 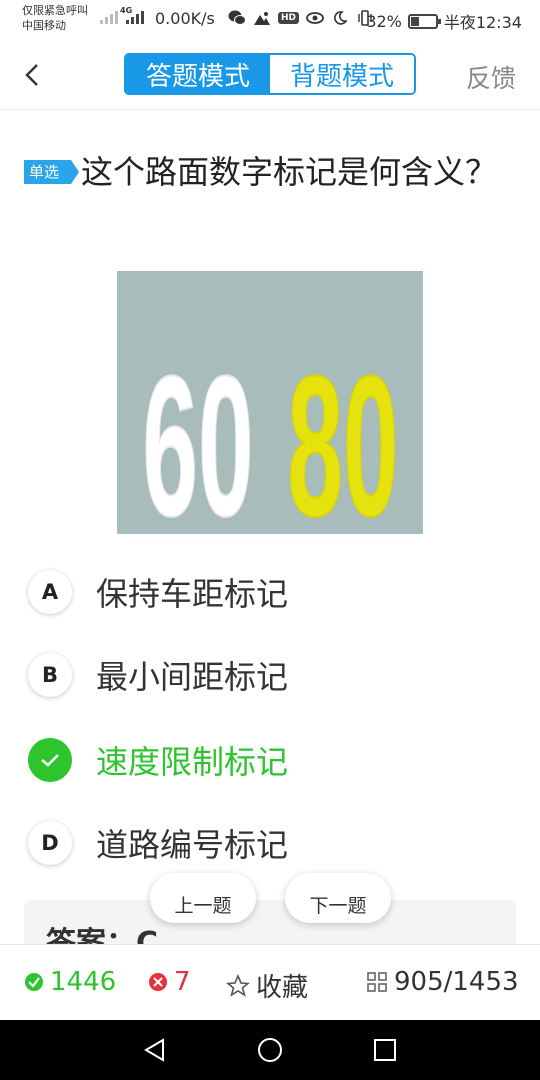 What do you see at coordinates (169, 982) in the screenshot?
I see `wrong-count: 7` at bounding box center [169, 982].